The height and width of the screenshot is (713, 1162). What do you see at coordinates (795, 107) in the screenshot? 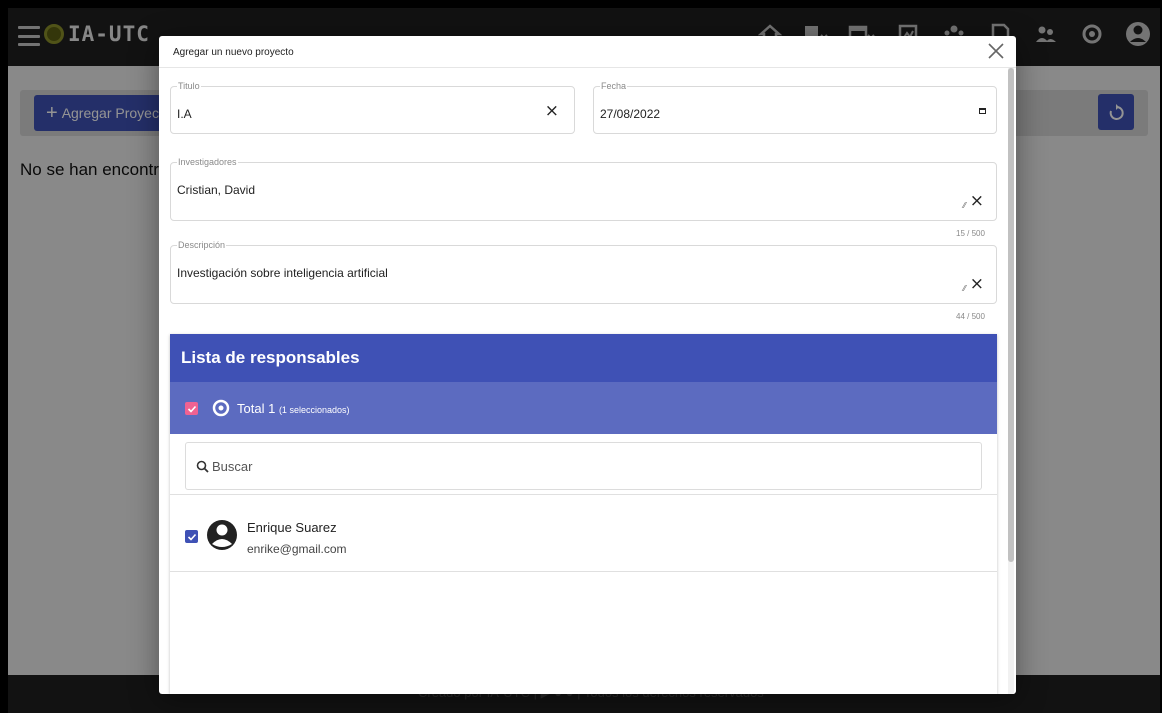
I see `date-field: Fecha 27/08/2022` at bounding box center [795, 107].